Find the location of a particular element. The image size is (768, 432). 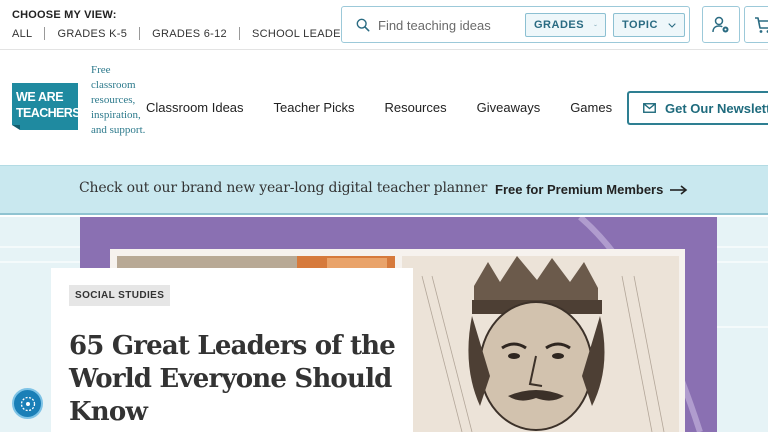

promo-link-label: Free for Premium Members is located at coordinates (579, 189).